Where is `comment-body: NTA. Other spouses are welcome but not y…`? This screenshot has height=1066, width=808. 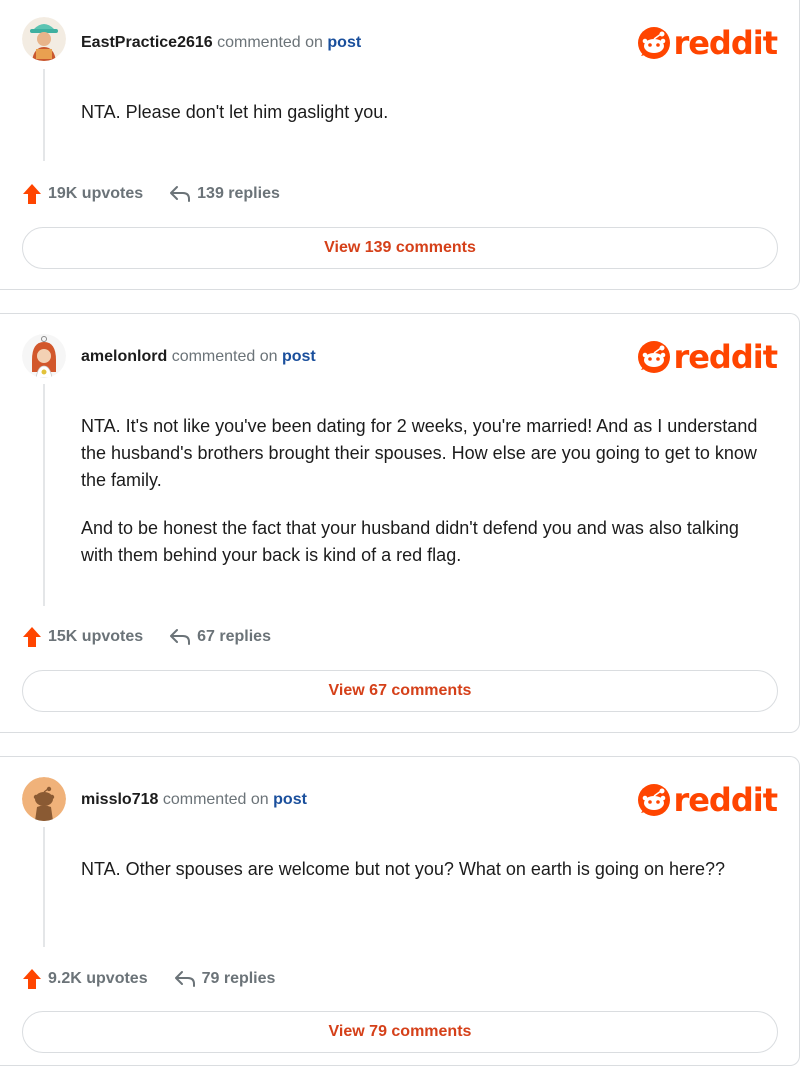 comment-body: NTA. Other spouses are welcome but not y… is located at coordinates (421, 869).